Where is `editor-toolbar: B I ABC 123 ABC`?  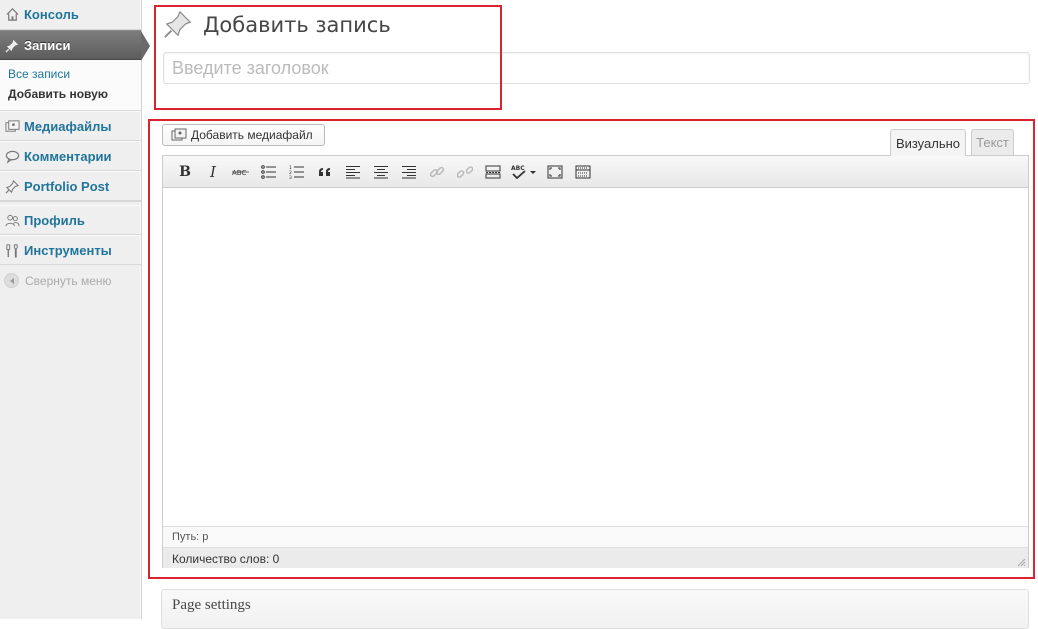 editor-toolbar: B I ABC 123 ABC is located at coordinates (595, 172).